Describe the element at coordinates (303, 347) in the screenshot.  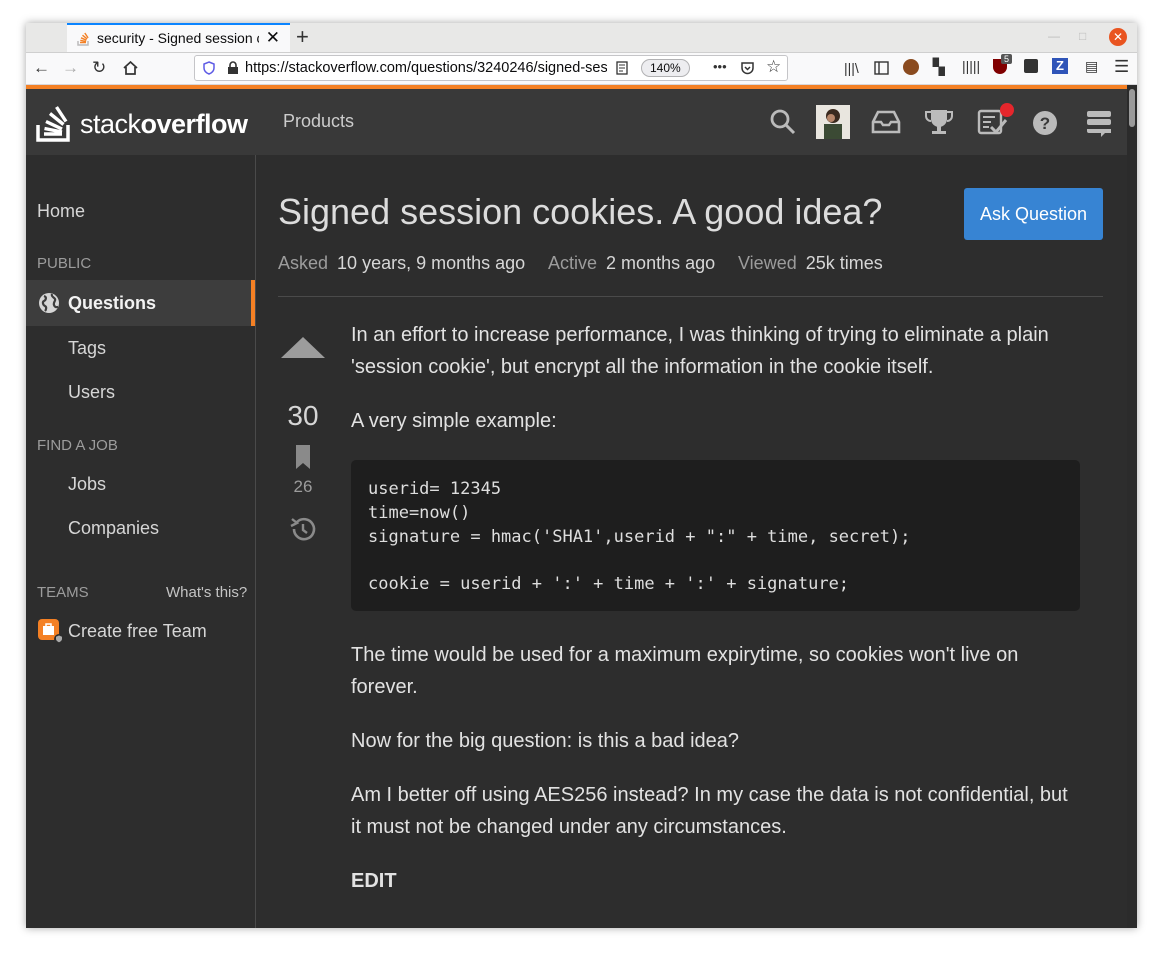
I see `upvote-arrow-icon` at that location.